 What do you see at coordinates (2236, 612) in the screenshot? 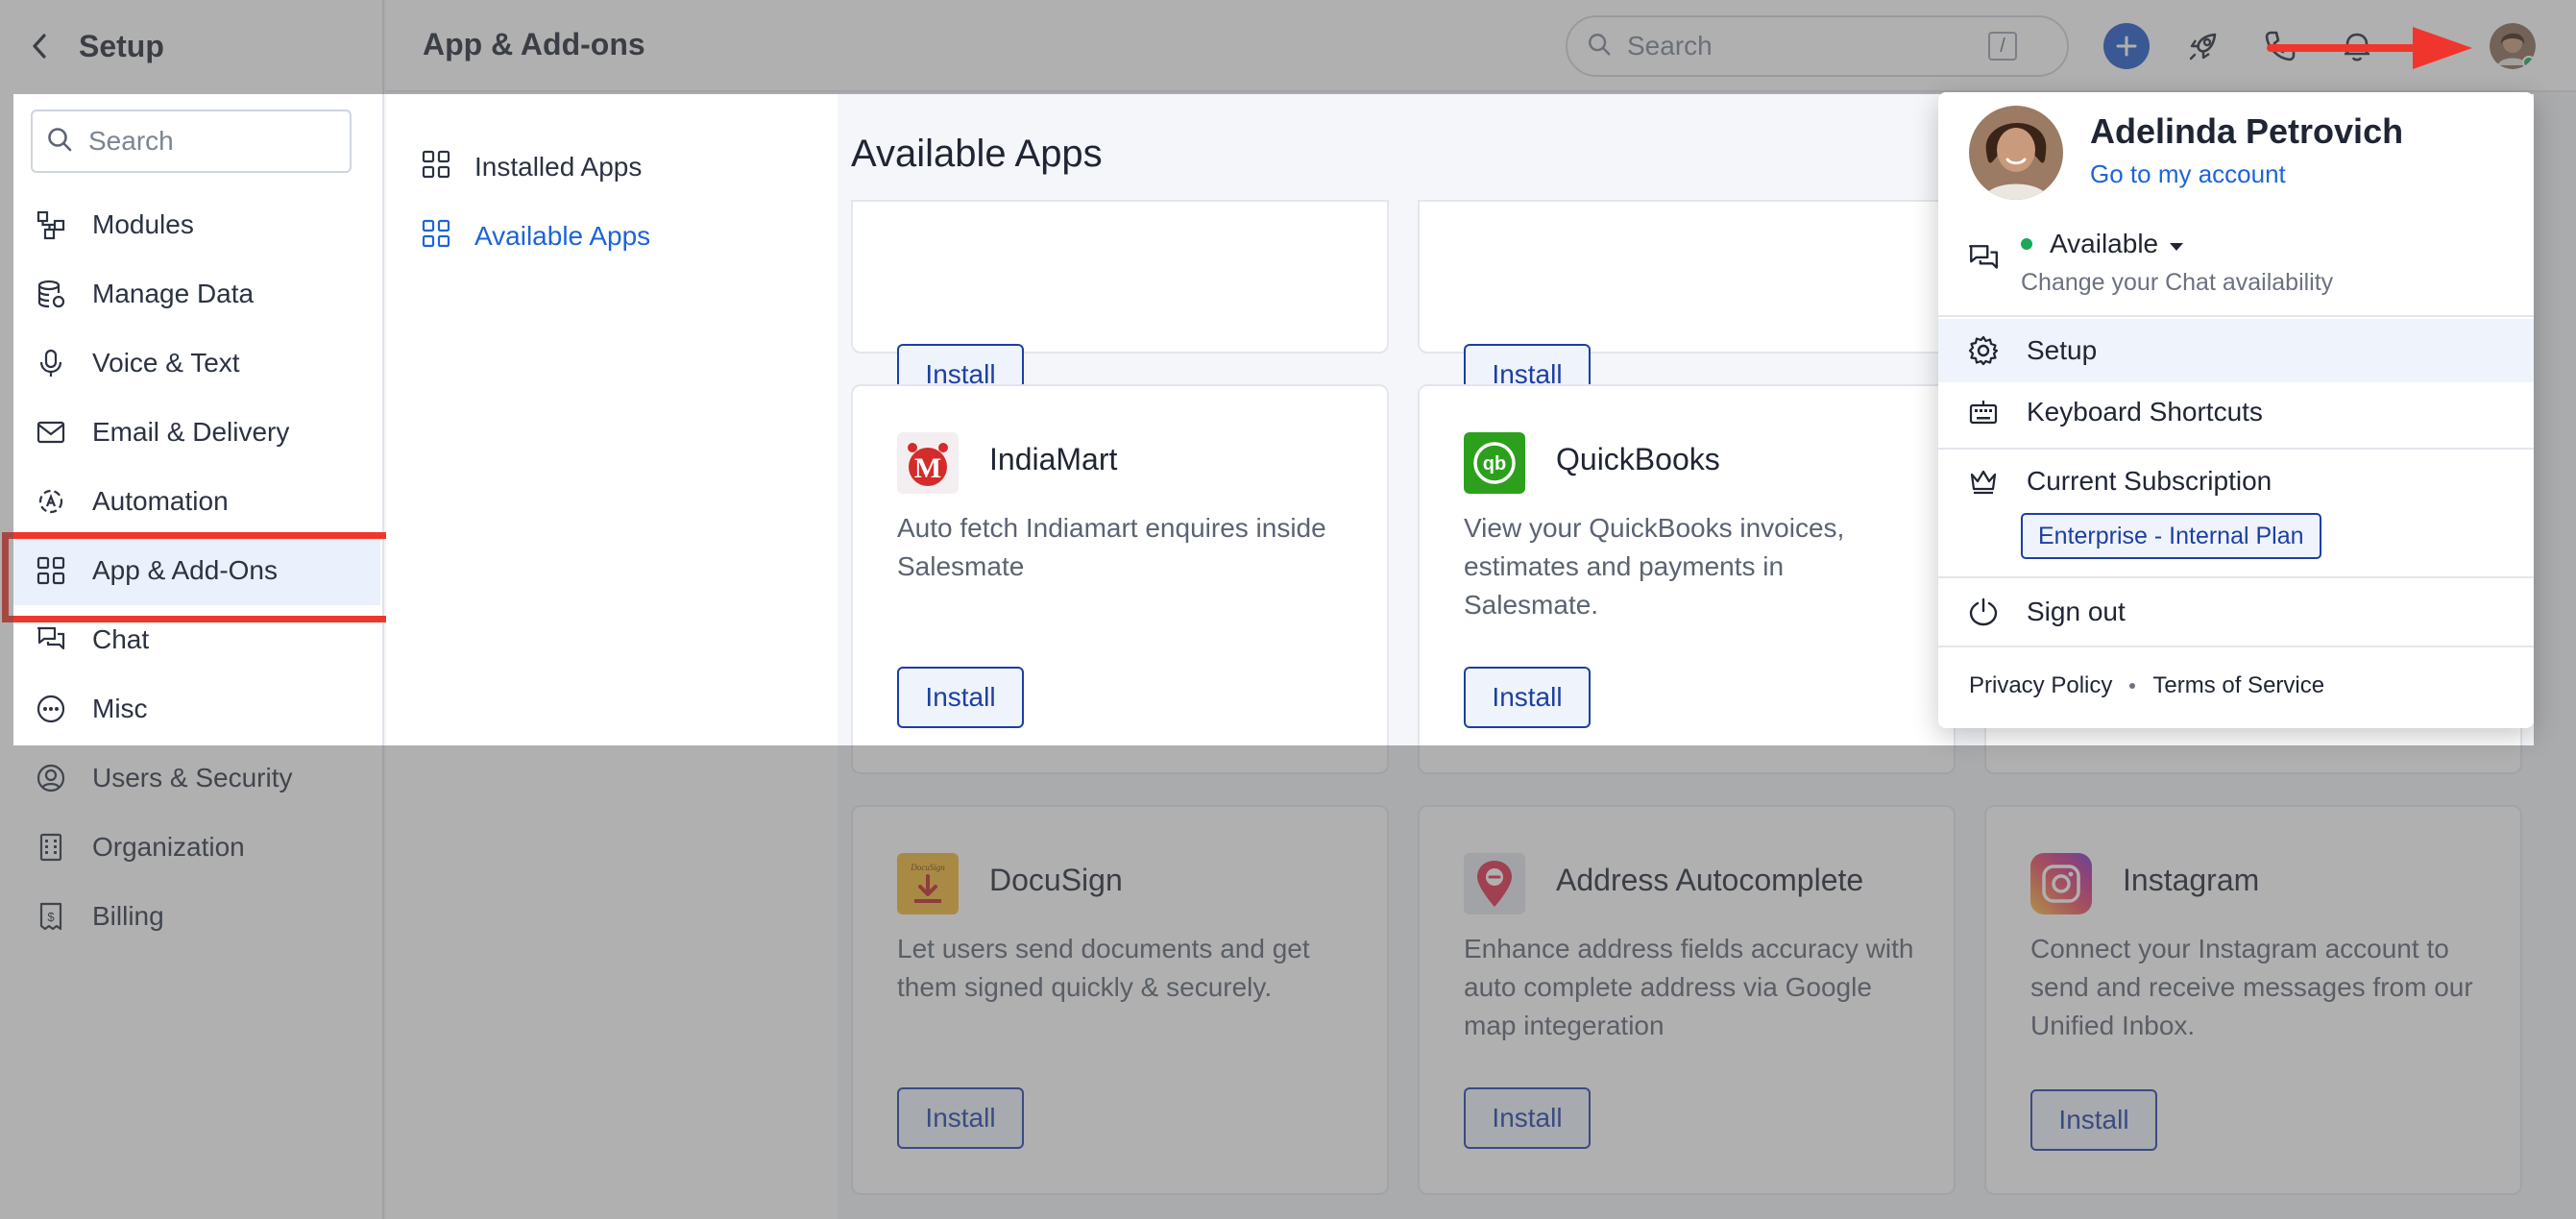
I see `menu-item-sign-out: Sign out` at bounding box center [2236, 612].